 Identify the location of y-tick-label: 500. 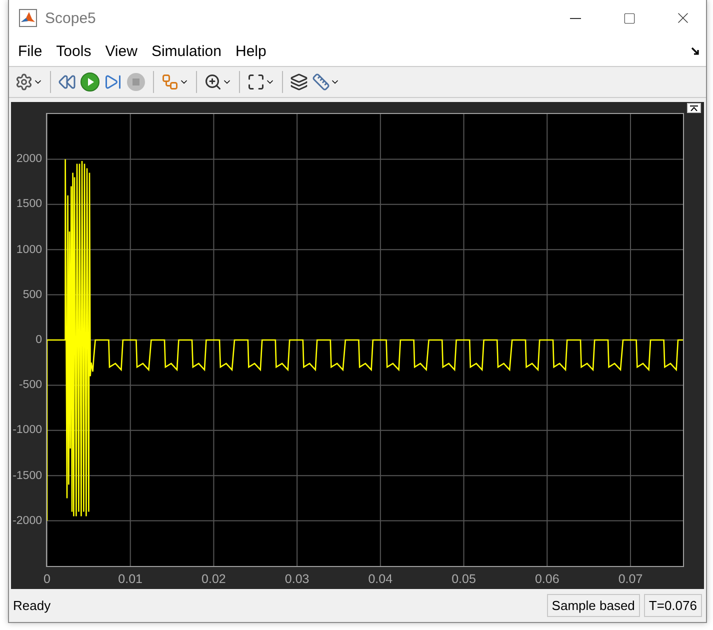
(32, 294).